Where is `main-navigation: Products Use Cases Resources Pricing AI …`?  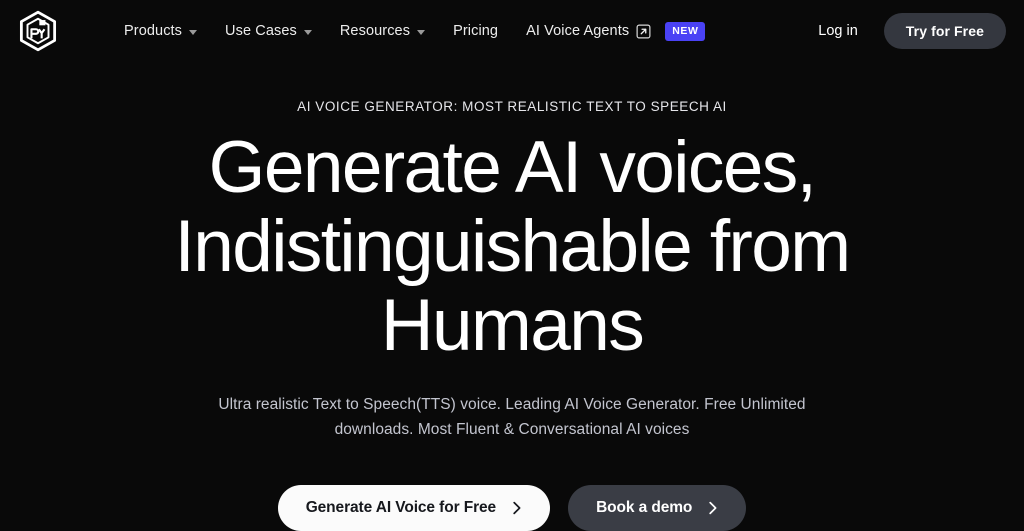 main-navigation: Products Use Cases Resources Pricing AI … is located at coordinates (414, 31).